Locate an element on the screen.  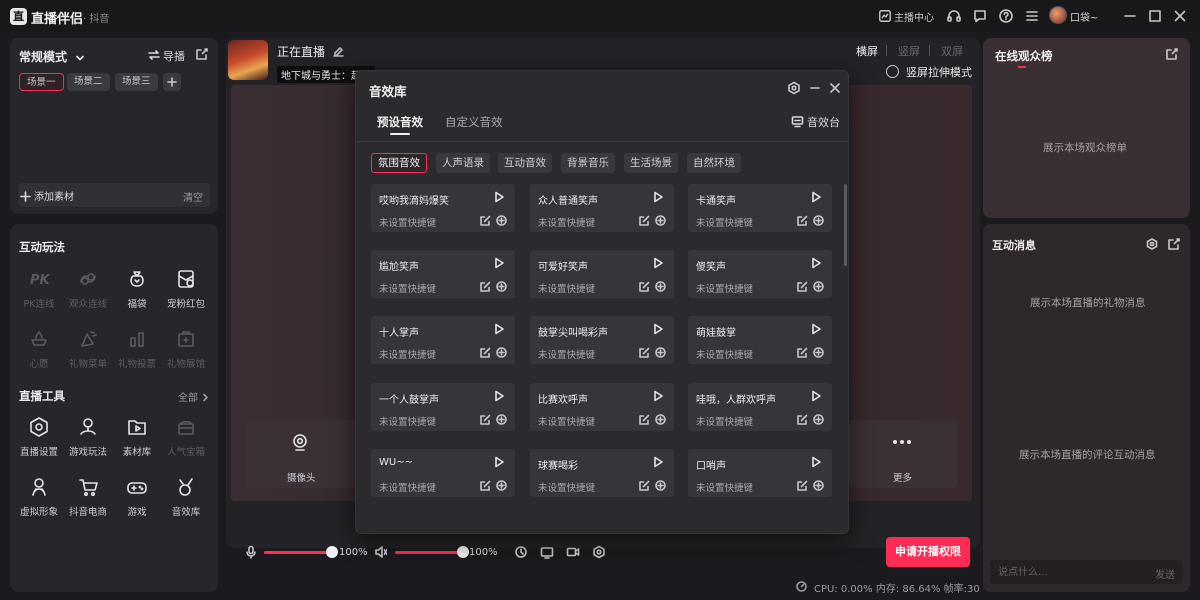
mode-selector: 常规模式 is located at coordinates (52, 56).